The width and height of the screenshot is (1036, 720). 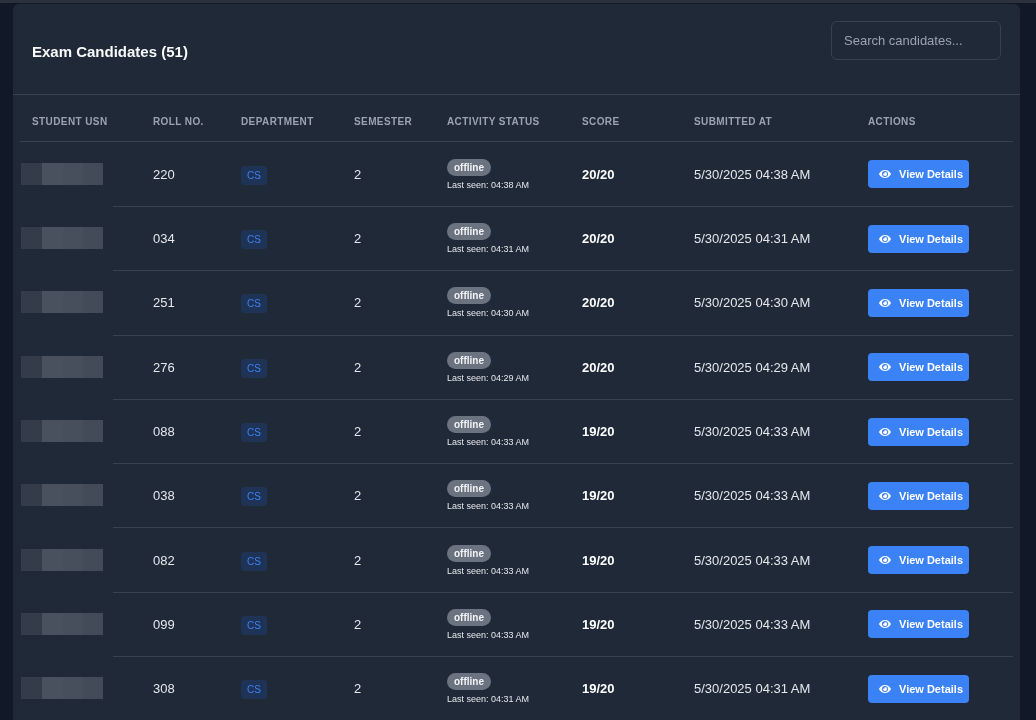 I want to click on roll-number: 220, so click(x=164, y=174).